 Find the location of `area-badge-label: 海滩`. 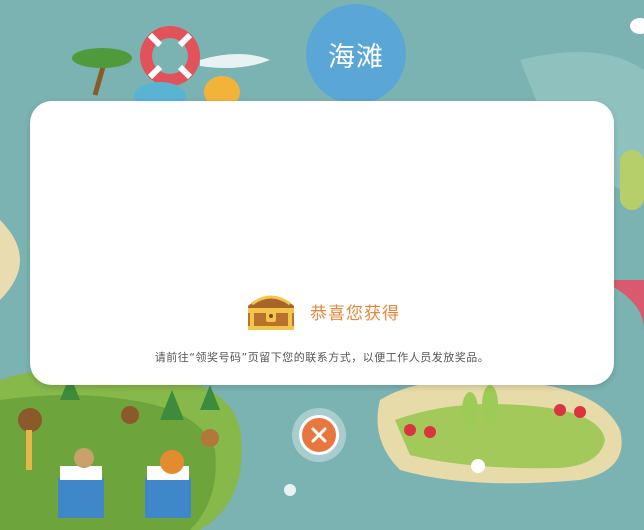

area-badge-label: 海滩 is located at coordinates (356, 57).